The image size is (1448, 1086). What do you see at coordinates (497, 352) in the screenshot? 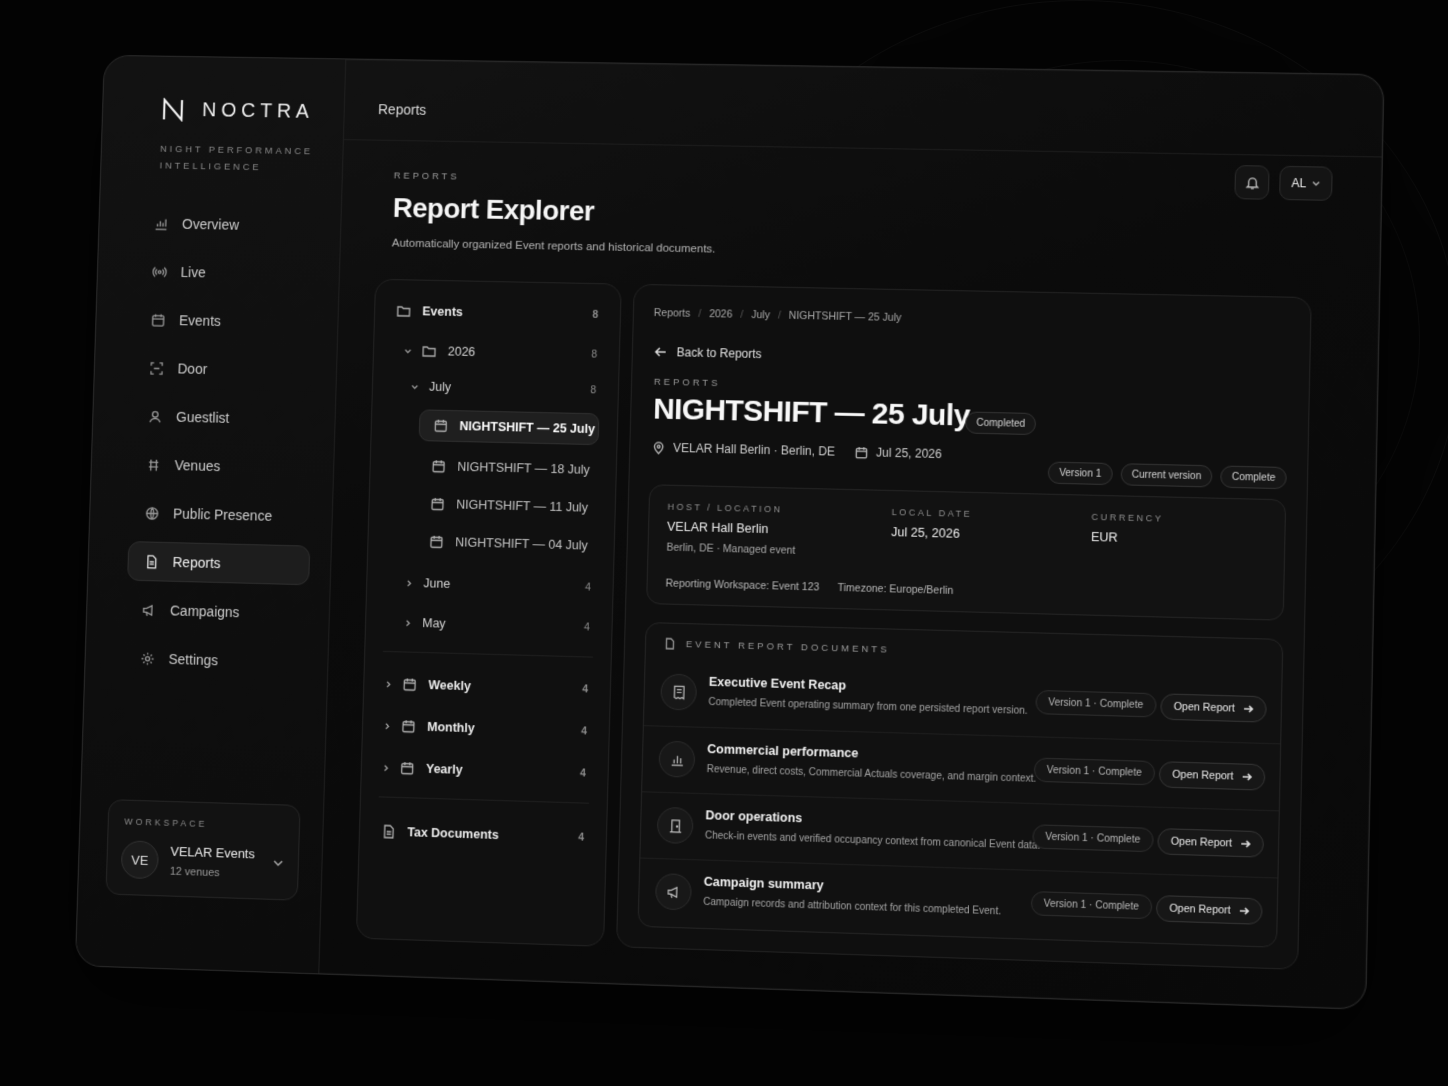
I see `tree-node-2026: 2026 8` at bounding box center [497, 352].